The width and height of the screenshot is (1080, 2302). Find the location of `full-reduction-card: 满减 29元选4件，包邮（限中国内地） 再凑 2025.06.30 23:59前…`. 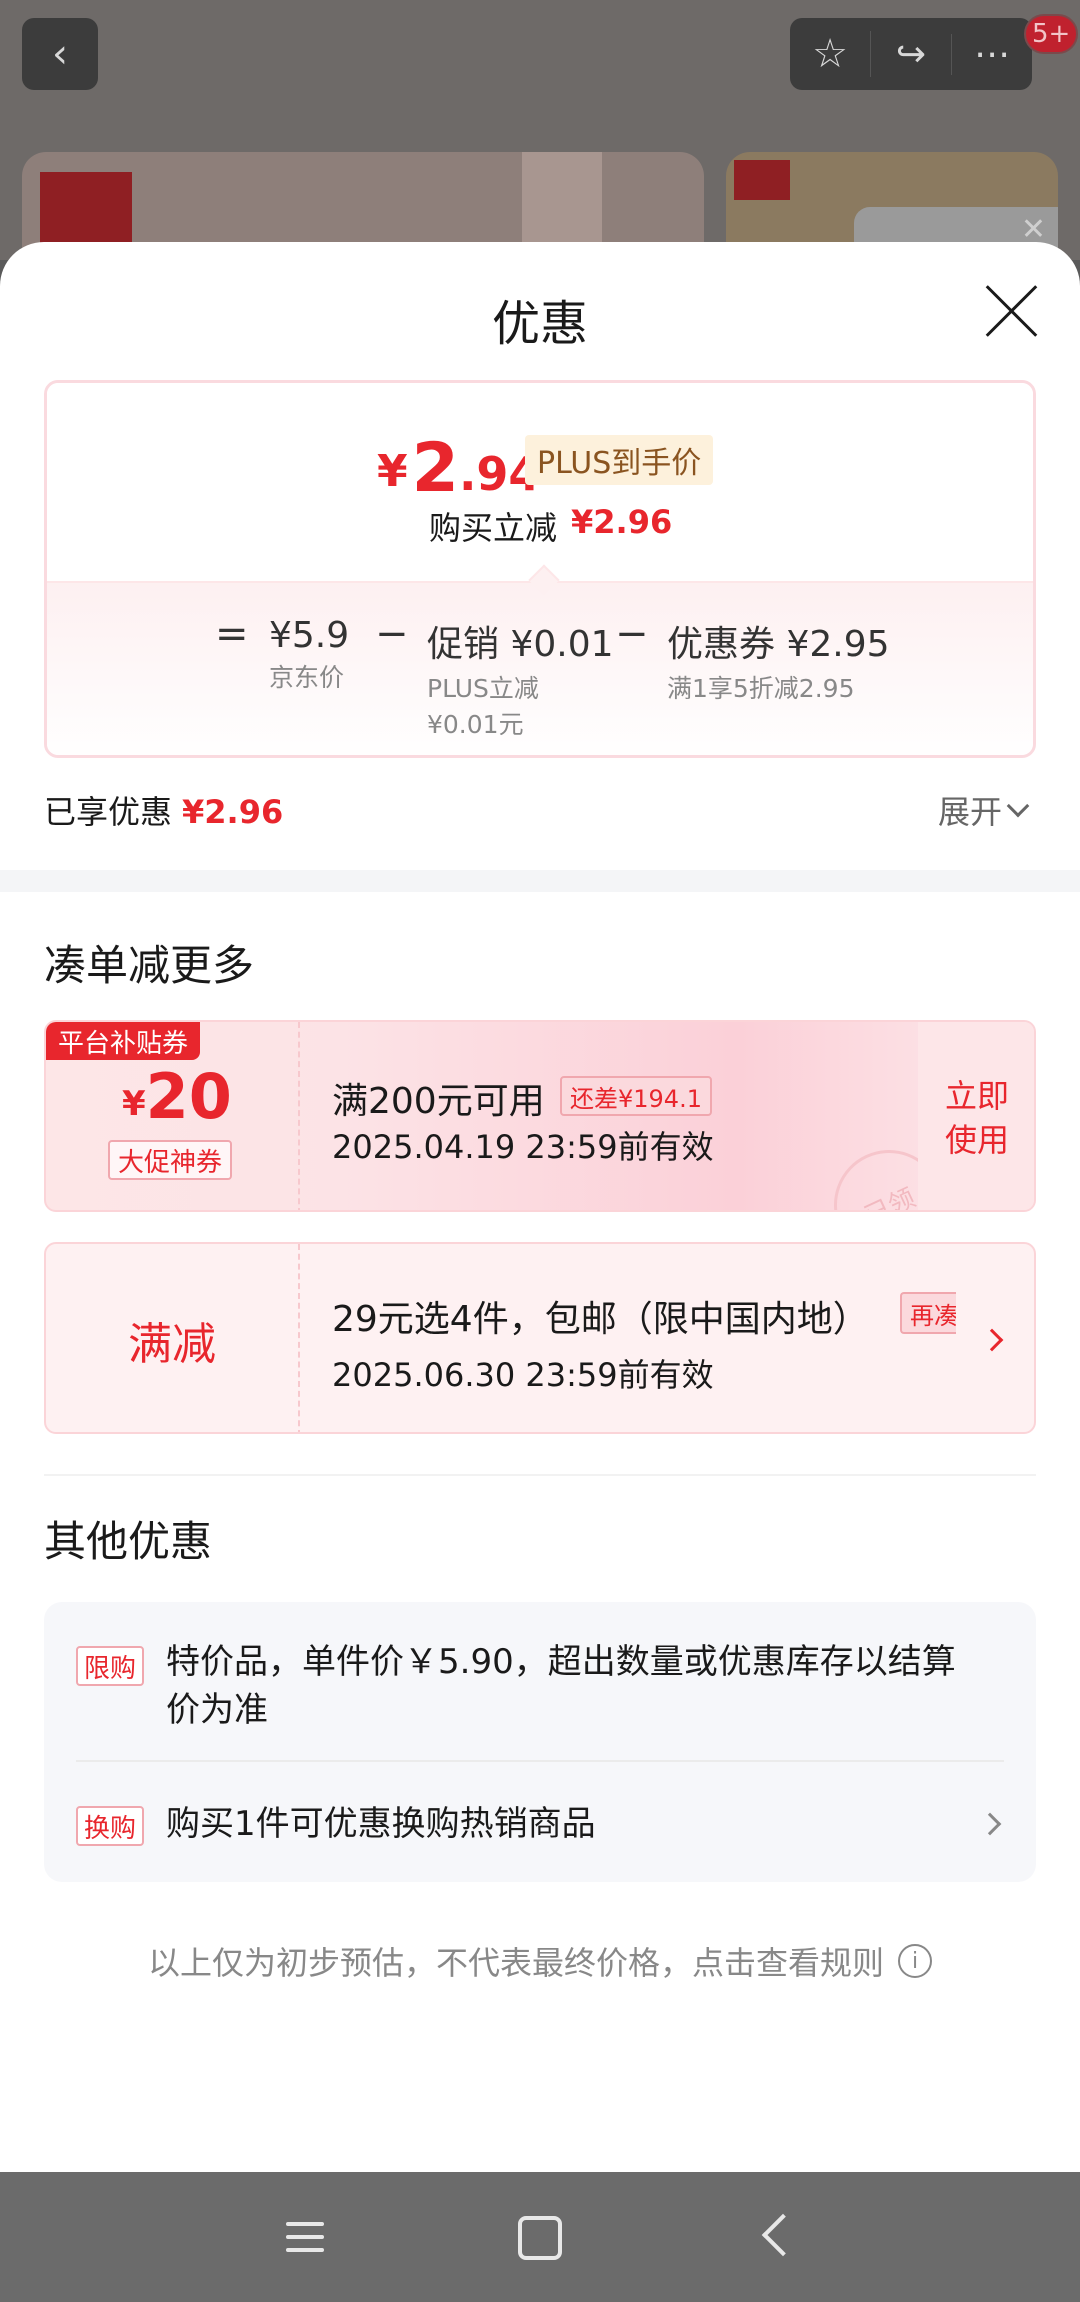

full-reduction-card: 满减 29元选4件，包邮（限中国内地） 再凑 2025.06.30 23:59前… is located at coordinates (540, 1338).